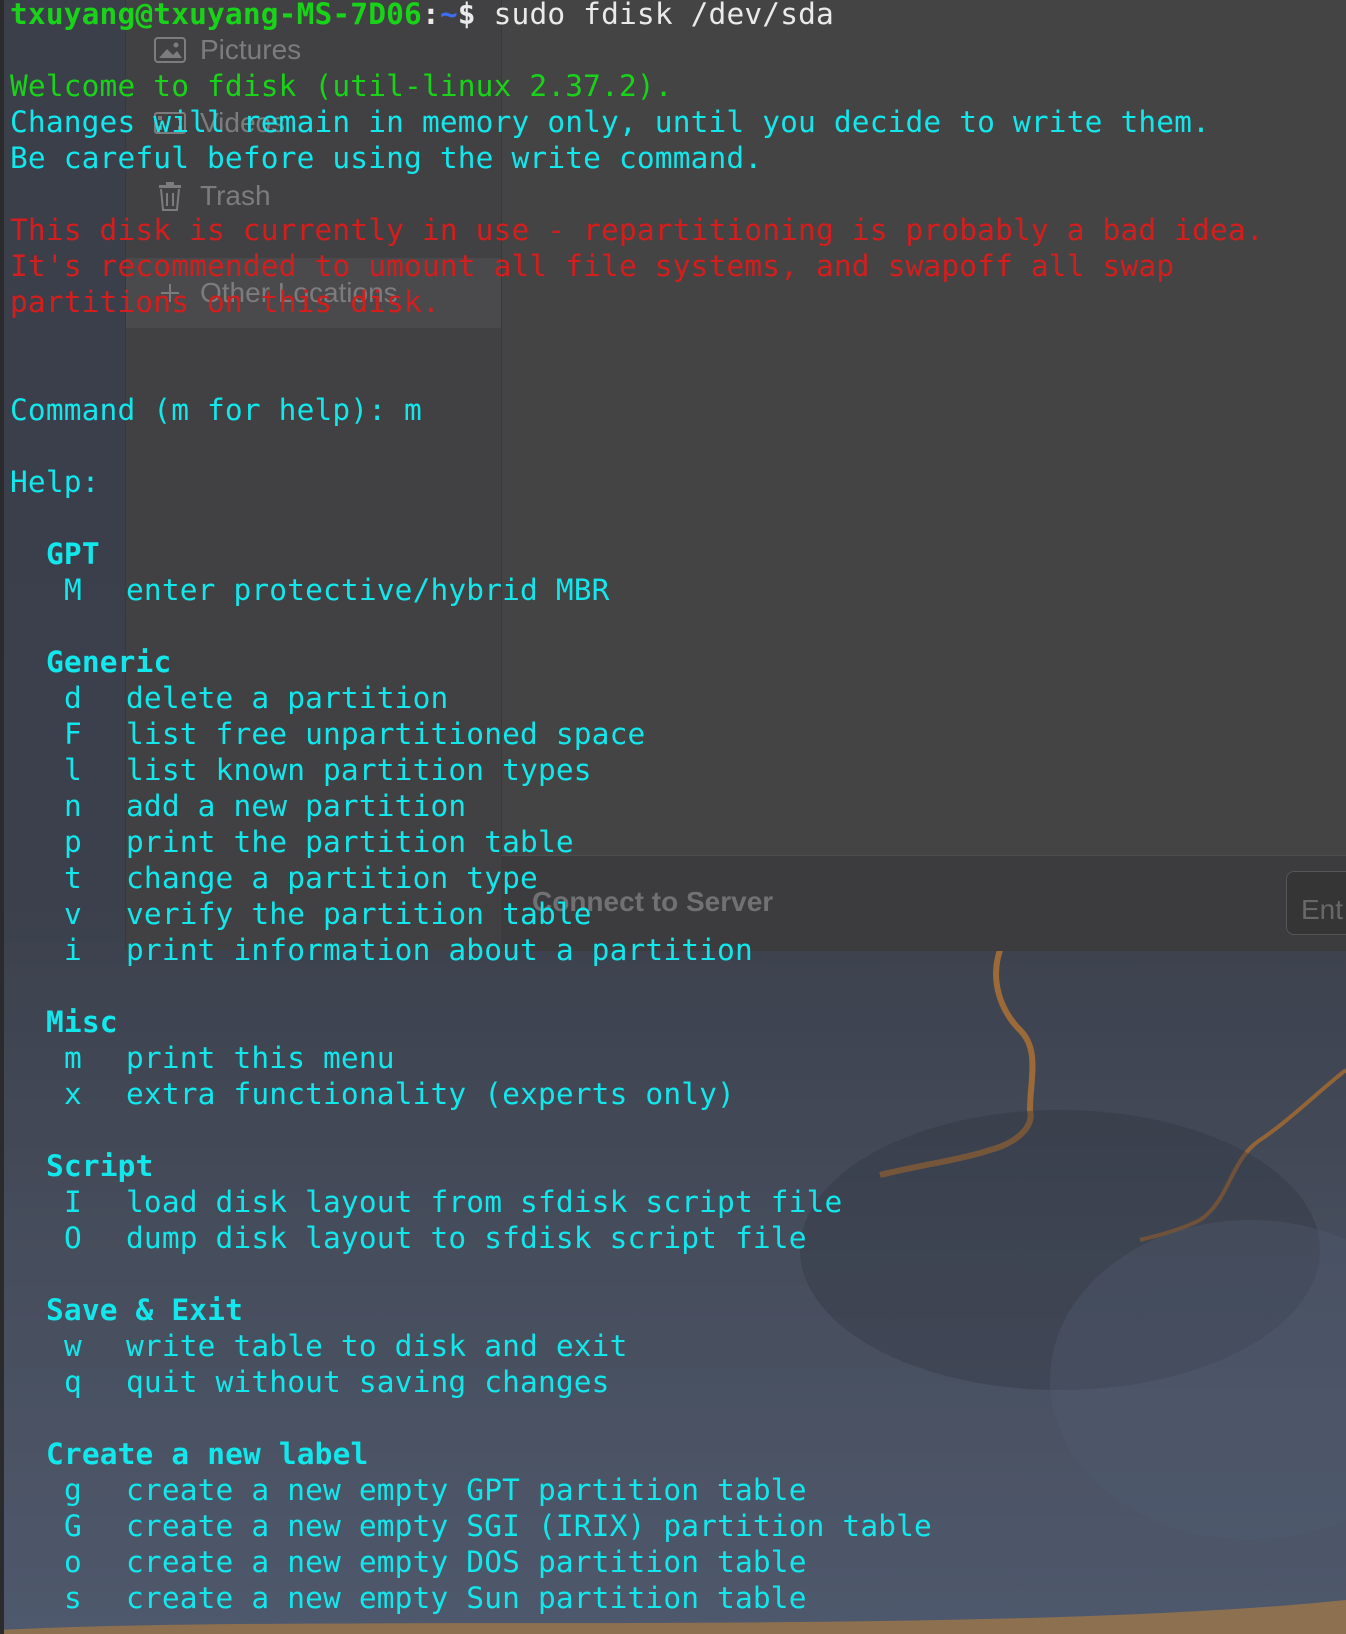 Image resolution: width=1346 pixels, height=1634 pixels. What do you see at coordinates (73, 734) in the screenshot?
I see `help-key: F` at bounding box center [73, 734].